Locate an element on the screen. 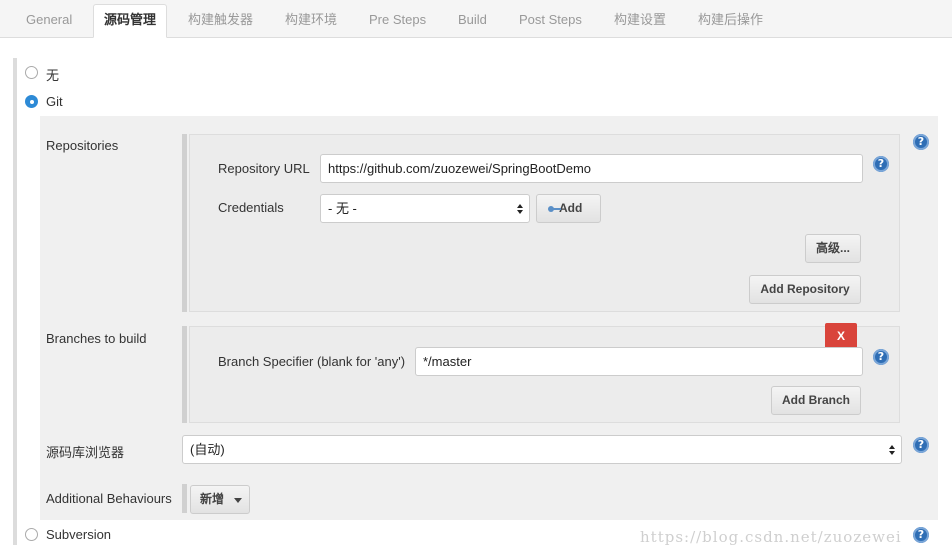 This screenshot has height=557, width=952. scm-git-radio is located at coordinates (31, 101).